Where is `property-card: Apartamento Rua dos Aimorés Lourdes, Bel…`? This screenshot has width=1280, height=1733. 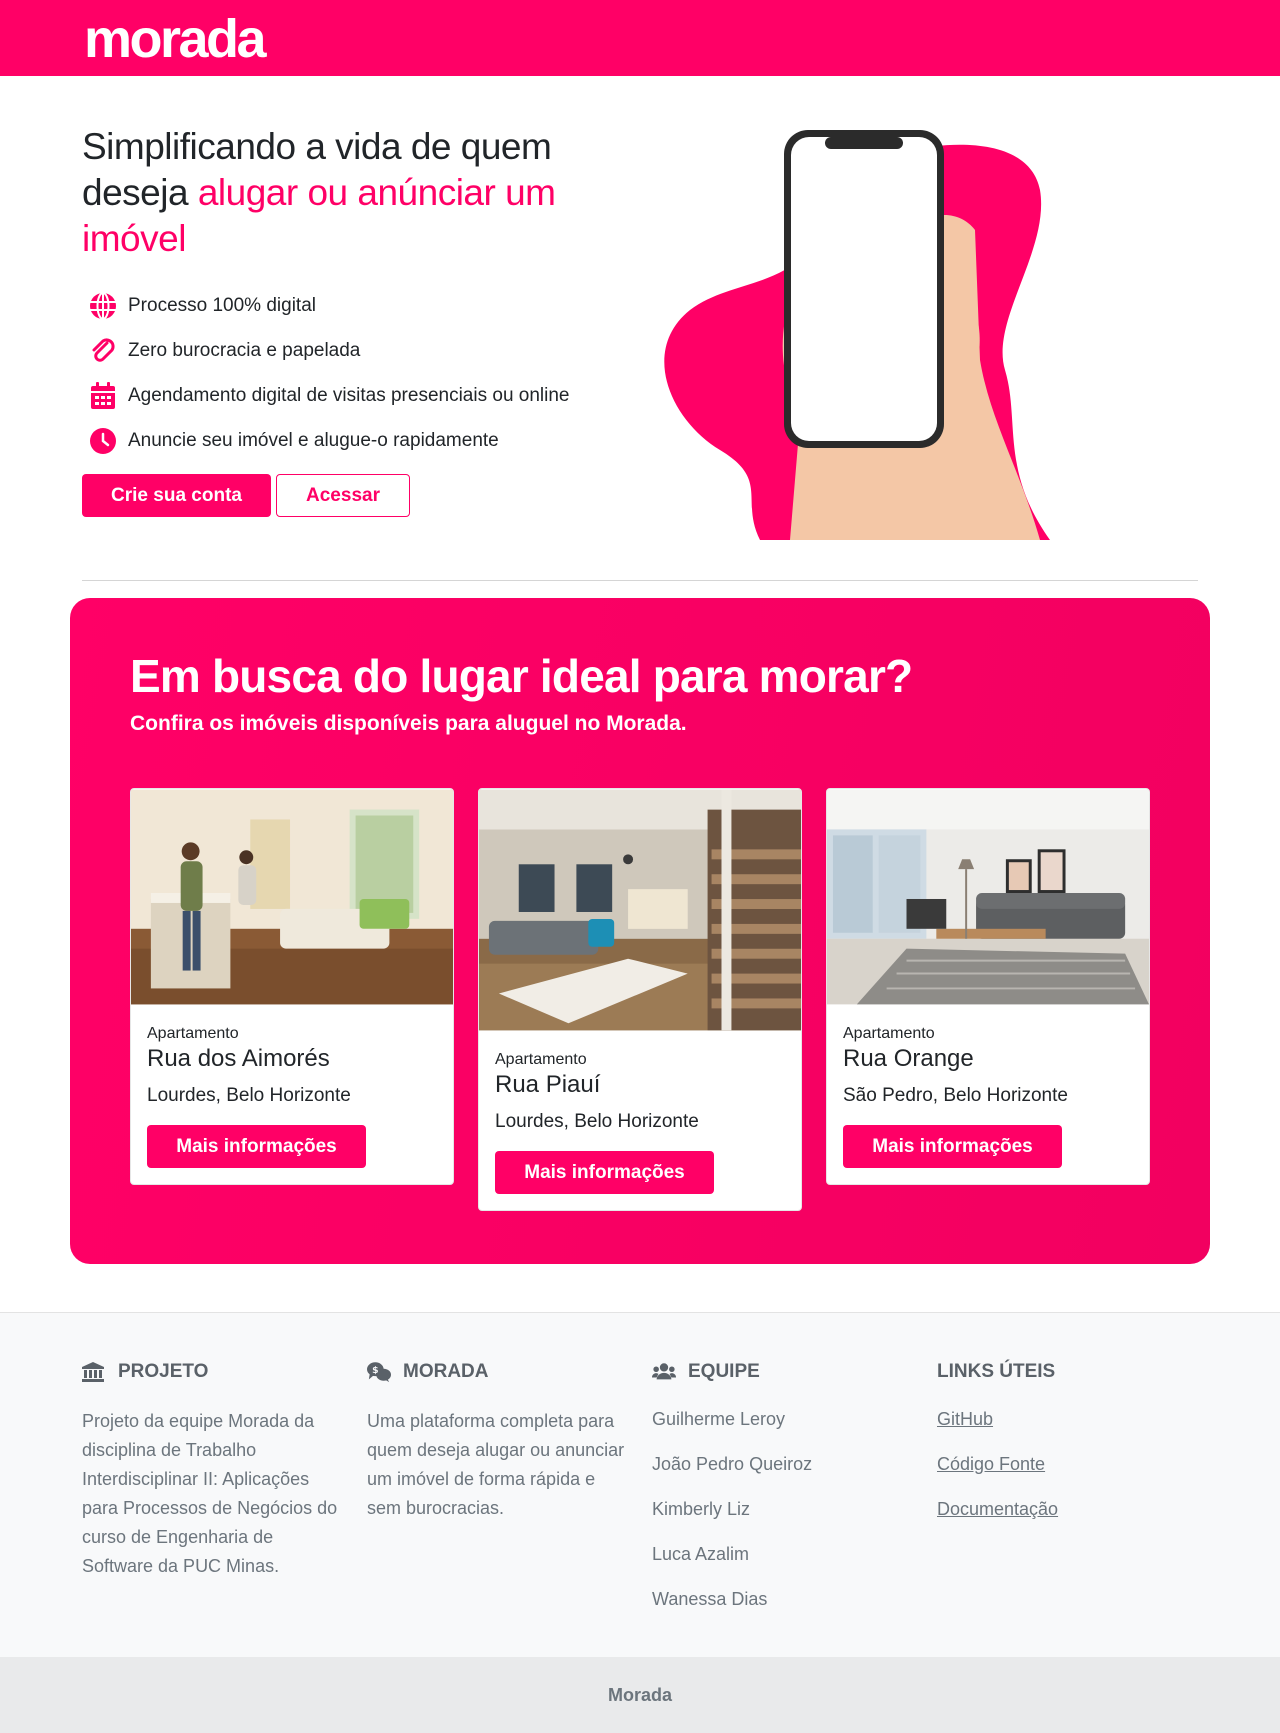 property-card: Apartamento Rua dos Aimorés Lourdes, Bel… is located at coordinates (292, 986).